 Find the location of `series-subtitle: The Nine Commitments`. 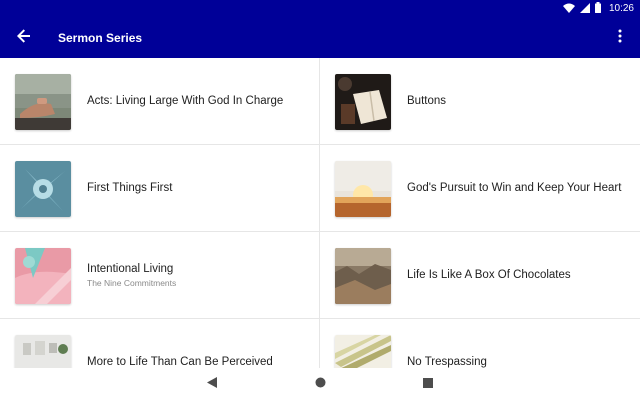

series-subtitle: The Nine Commitments is located at coordinates (132, 282).